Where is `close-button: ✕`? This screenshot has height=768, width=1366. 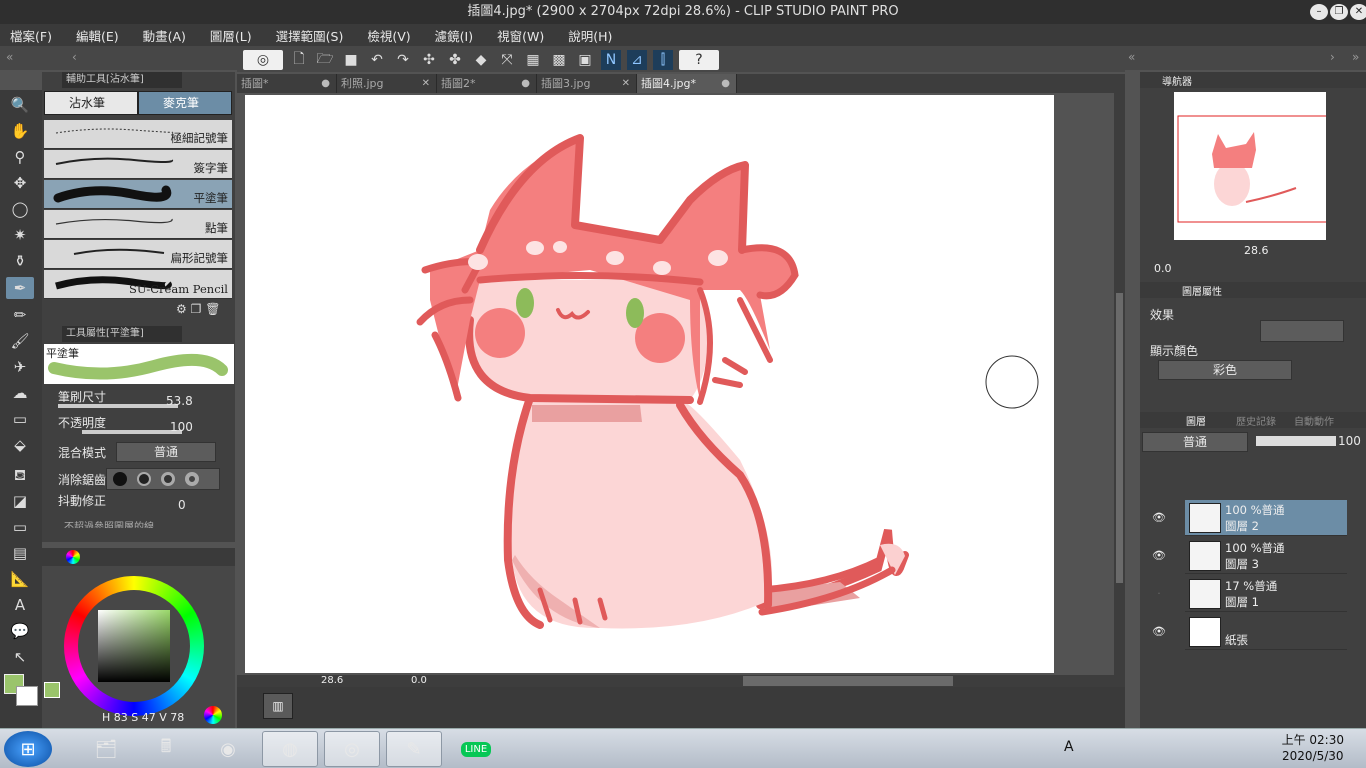 close-button: ✕ is located at coordinates (1358, 12).